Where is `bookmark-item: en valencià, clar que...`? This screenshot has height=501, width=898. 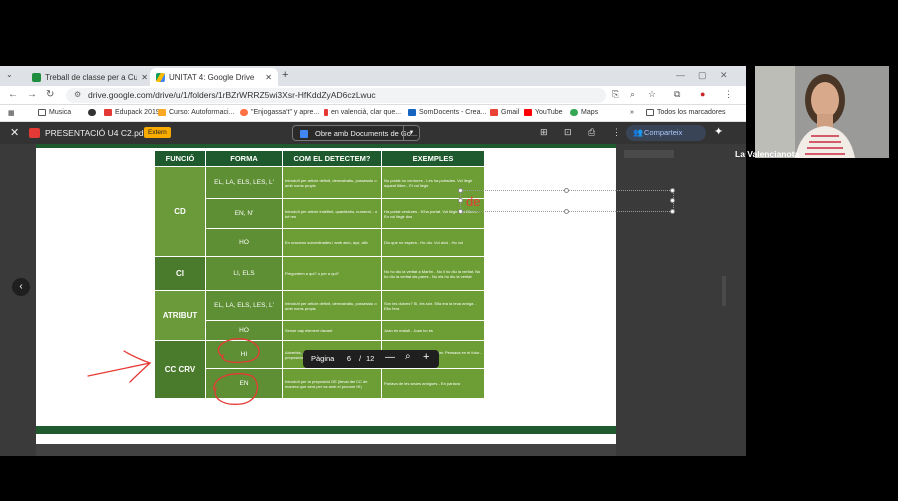
bookmark-item: en valencià, clar que... is located at coordinates (362, 112).